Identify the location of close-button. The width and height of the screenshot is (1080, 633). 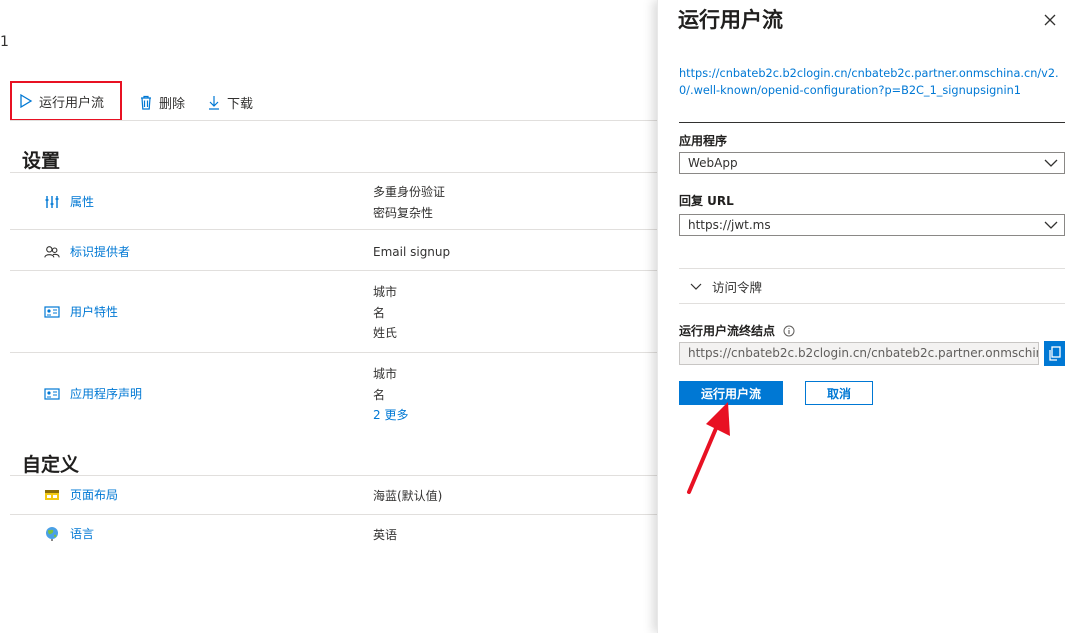
(1050, 20).